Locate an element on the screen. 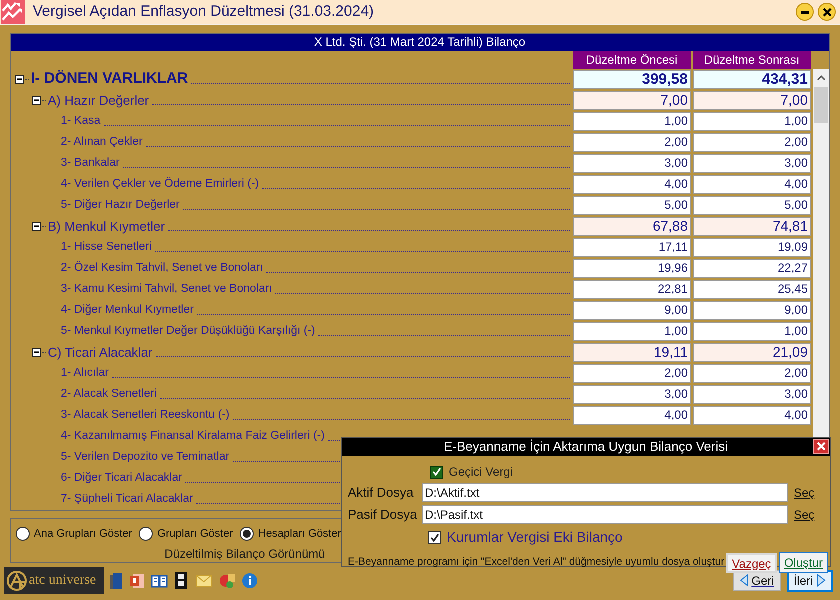 This screenshot has height=600, width=840. row-label: 1- Kasa is located at coordinates (81, 121).